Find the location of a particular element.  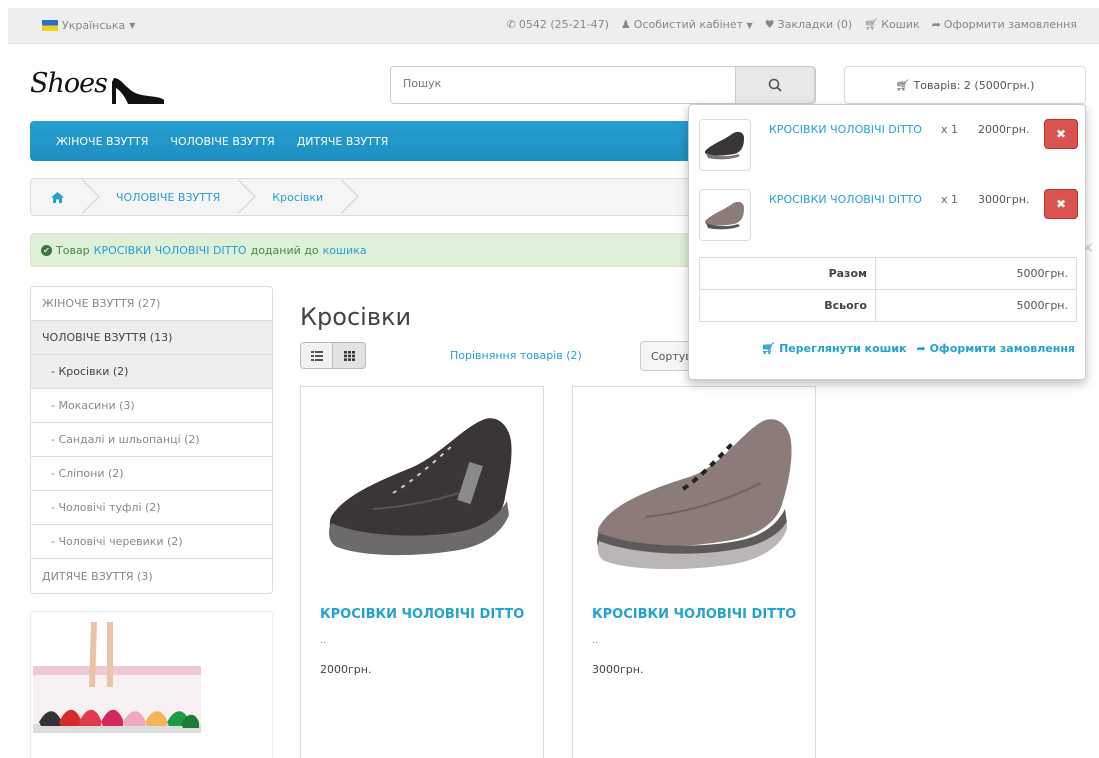

category-moccasins: - Мокасини (3) is located at coordinates (151, 406).